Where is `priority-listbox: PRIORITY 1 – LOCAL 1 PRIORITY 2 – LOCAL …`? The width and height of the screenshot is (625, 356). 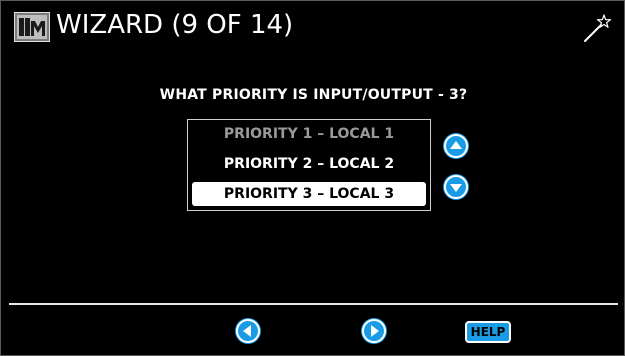 priority-listbox: PRIORITY 1 – LOCAL 1 PRIORITY 2 – LOCAL … is located at coordinates (309, 165).